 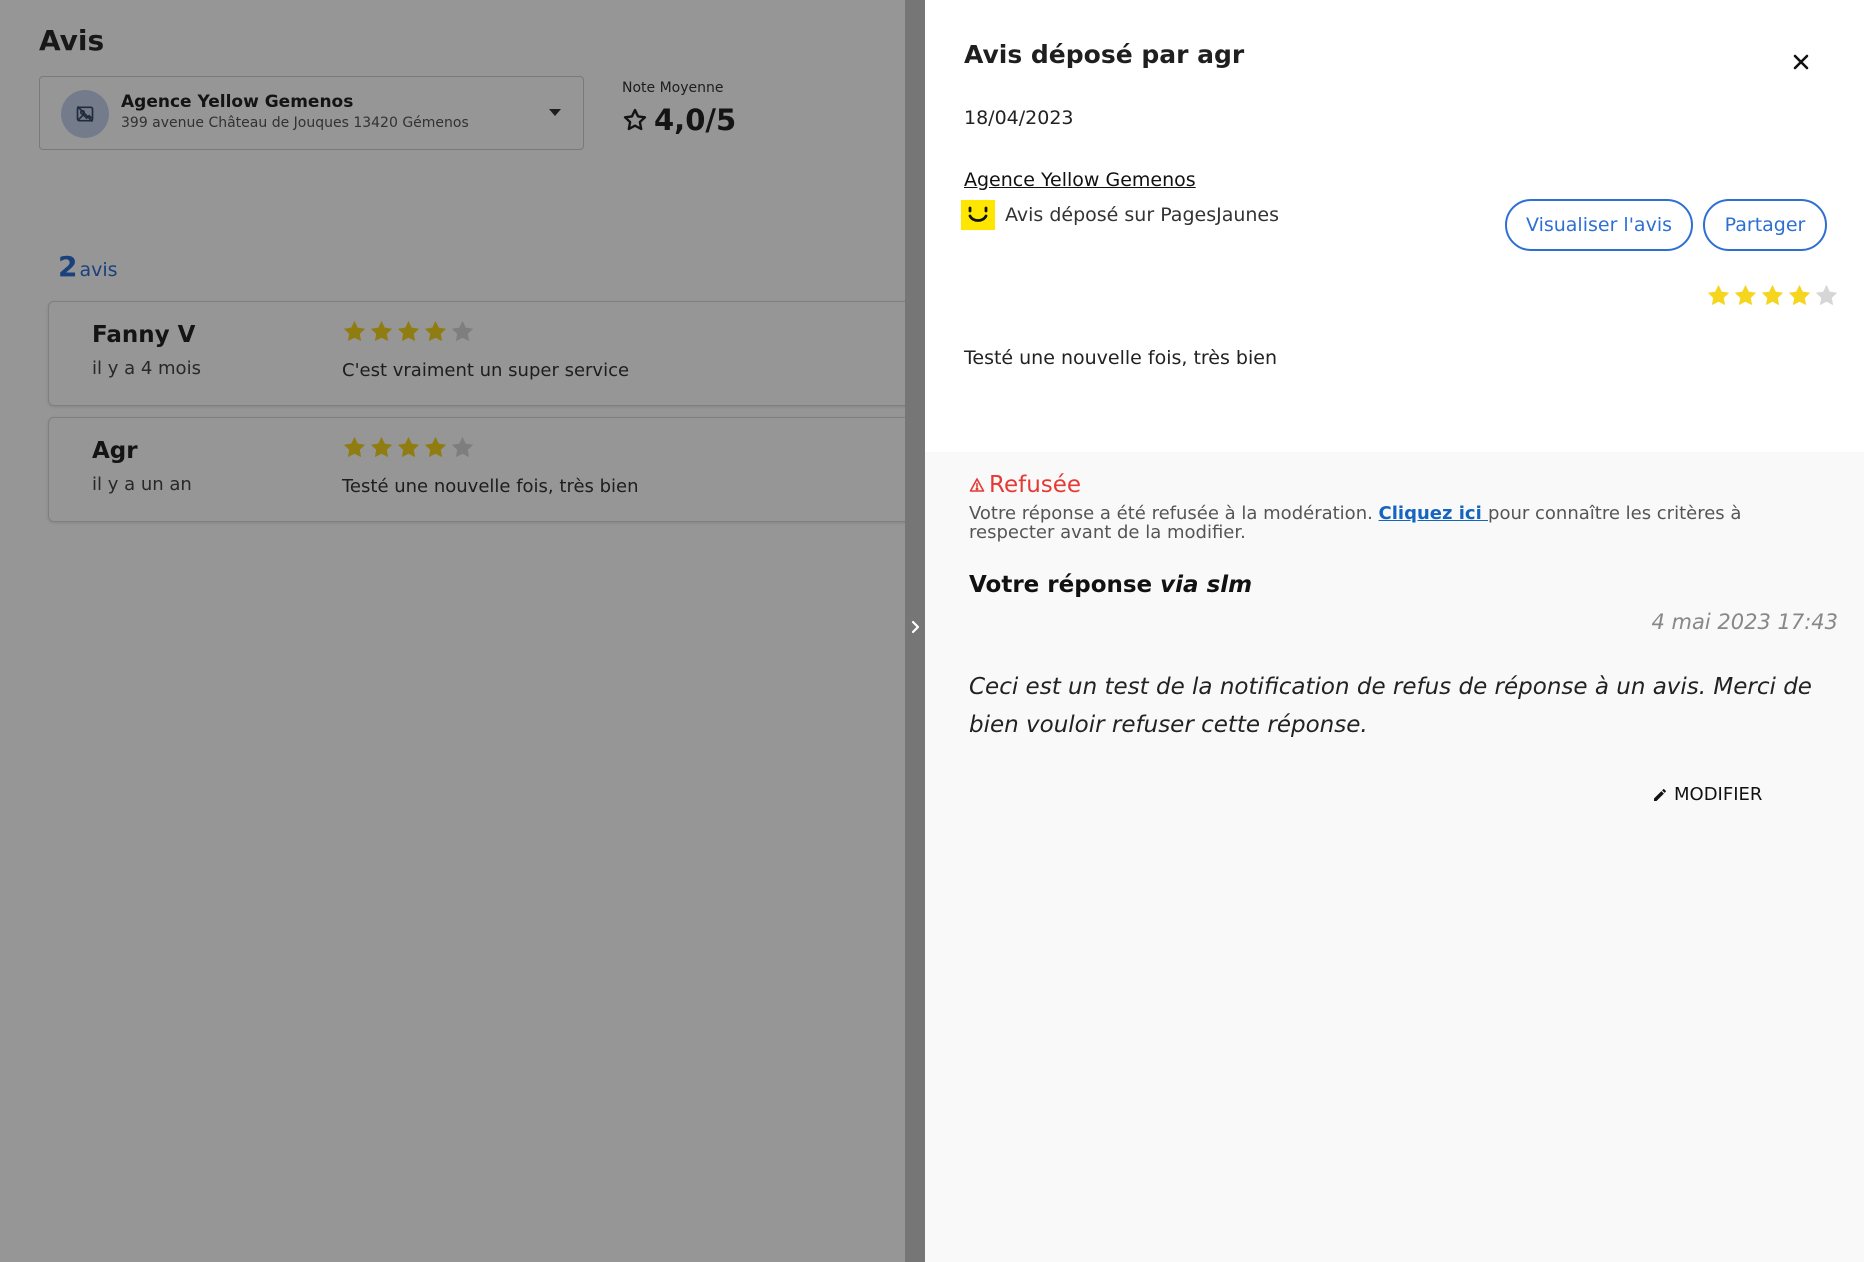 I want to click on modify-label: MODIFIER, so click(x=1718, y=794).